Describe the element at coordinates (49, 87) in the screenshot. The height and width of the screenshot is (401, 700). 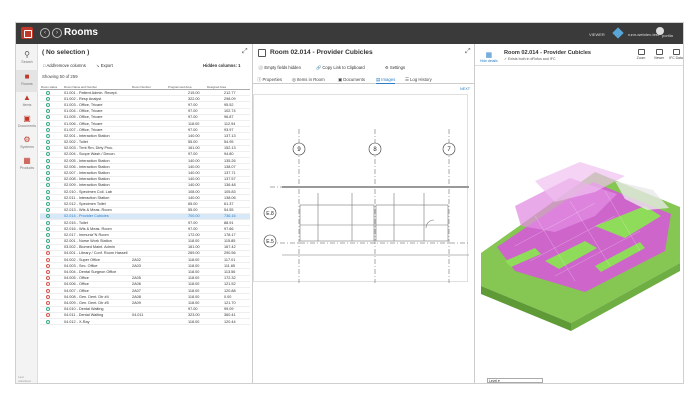
I see `column-header: Room status` at that location.